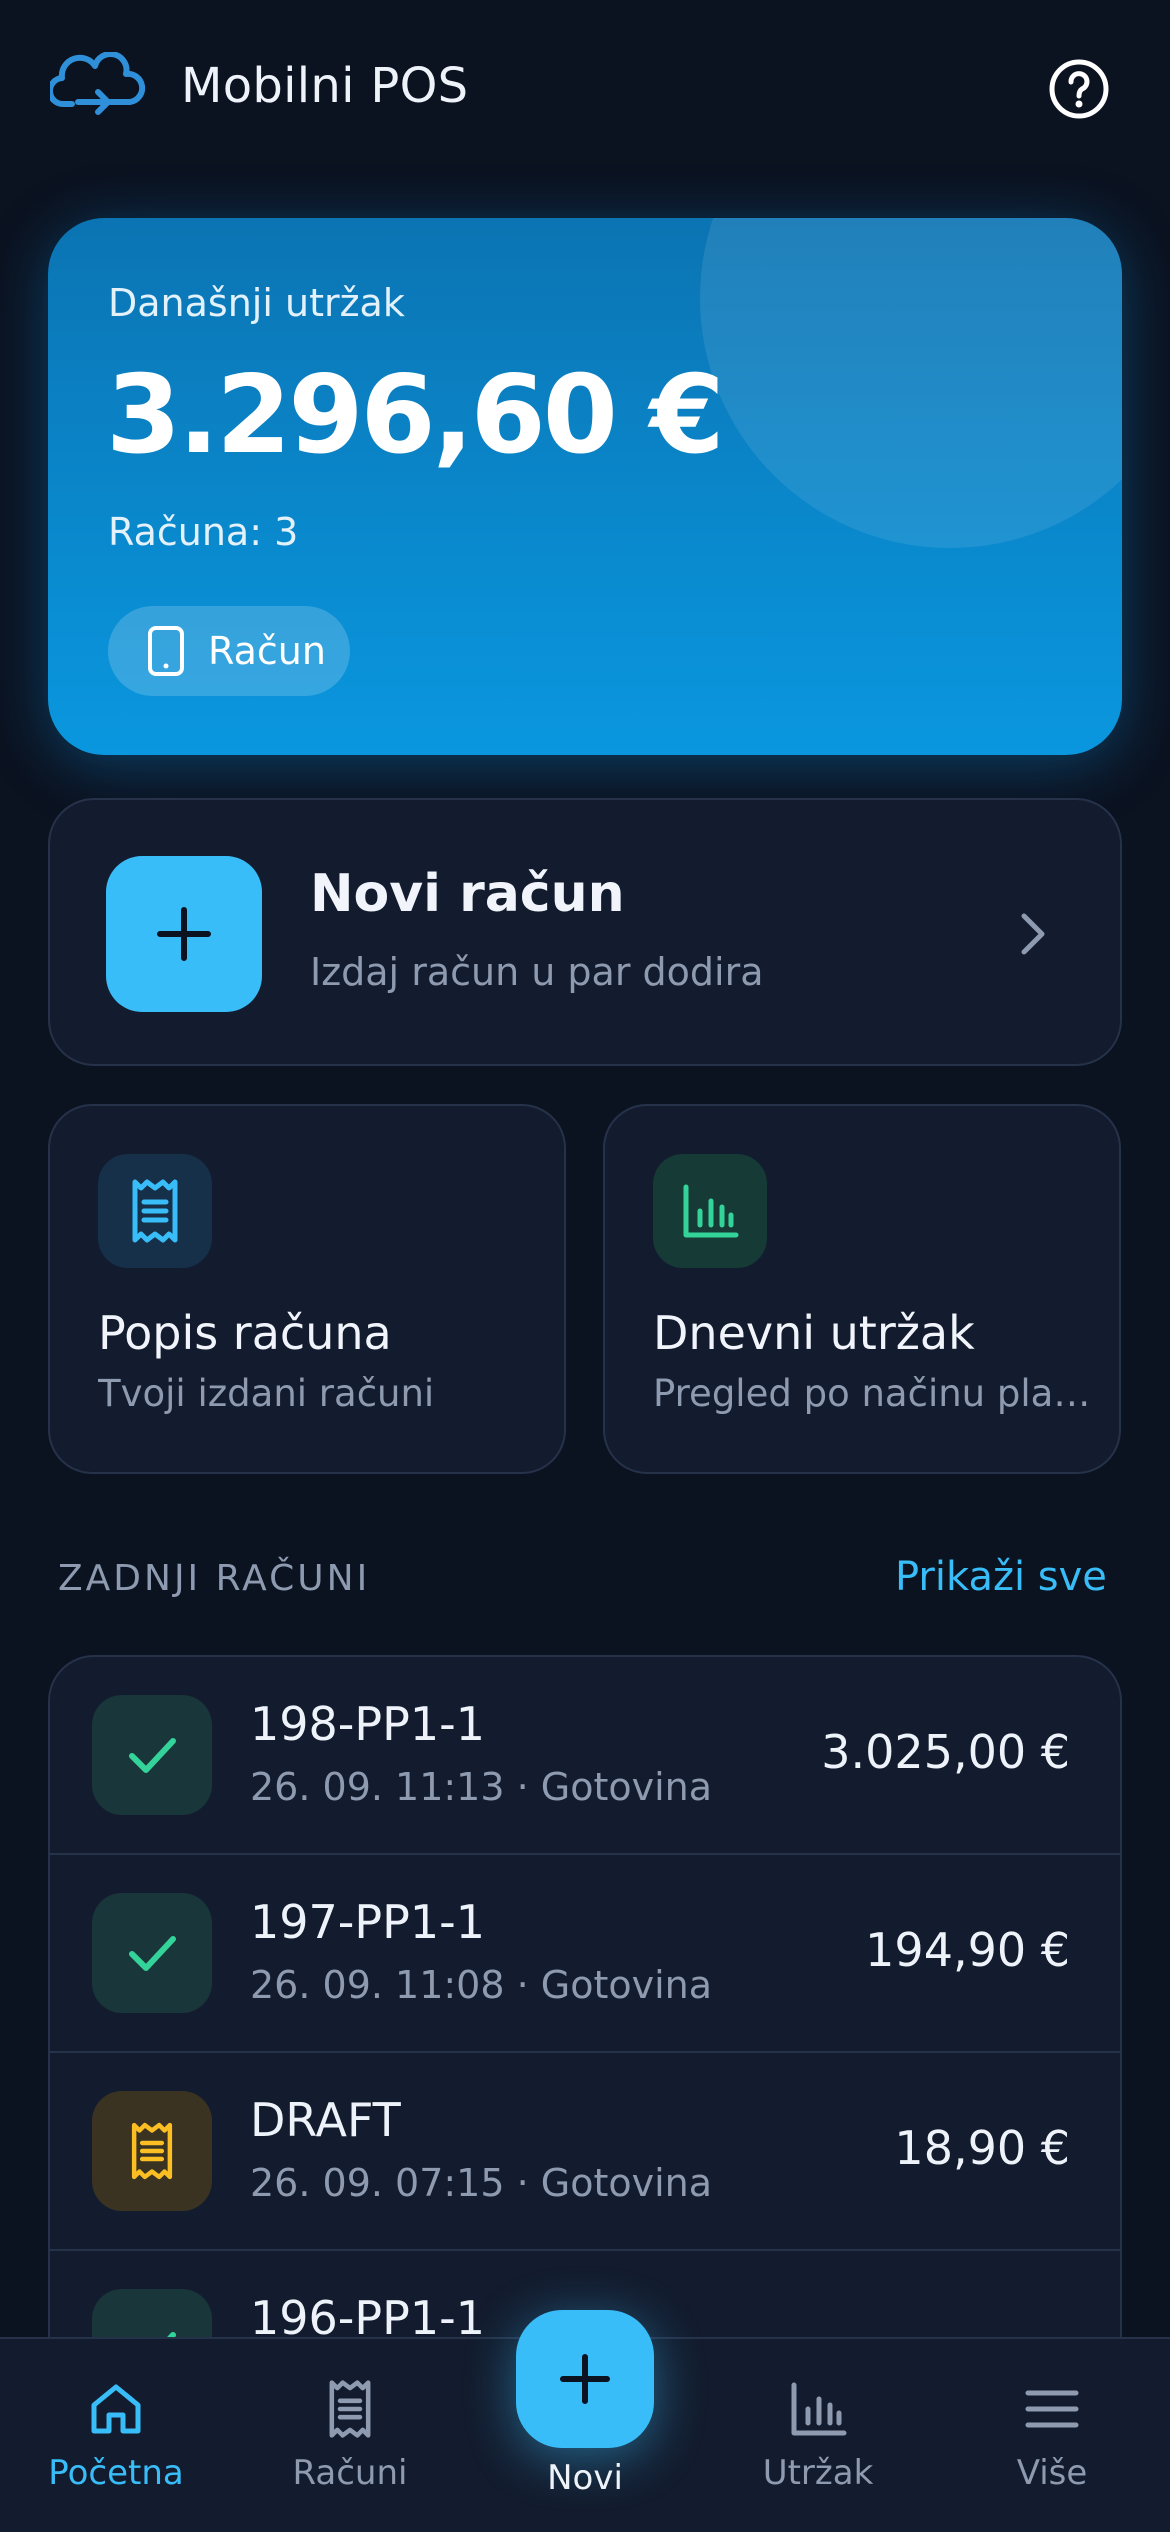  I want to click on recent-receipts-heading: ZADNJI RAČUNI, so click(214, 1578).